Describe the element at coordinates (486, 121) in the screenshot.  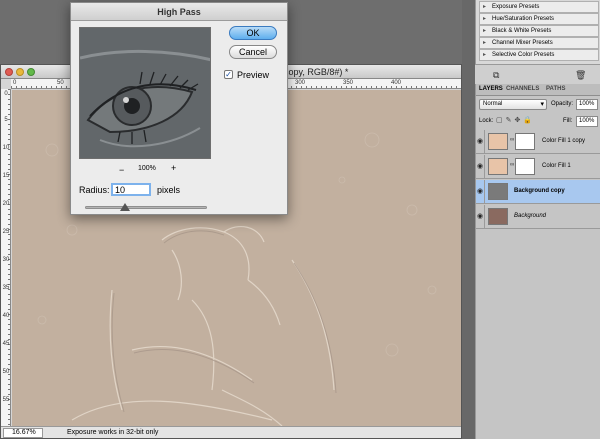
I see `lock-label: Lock:` at that location.